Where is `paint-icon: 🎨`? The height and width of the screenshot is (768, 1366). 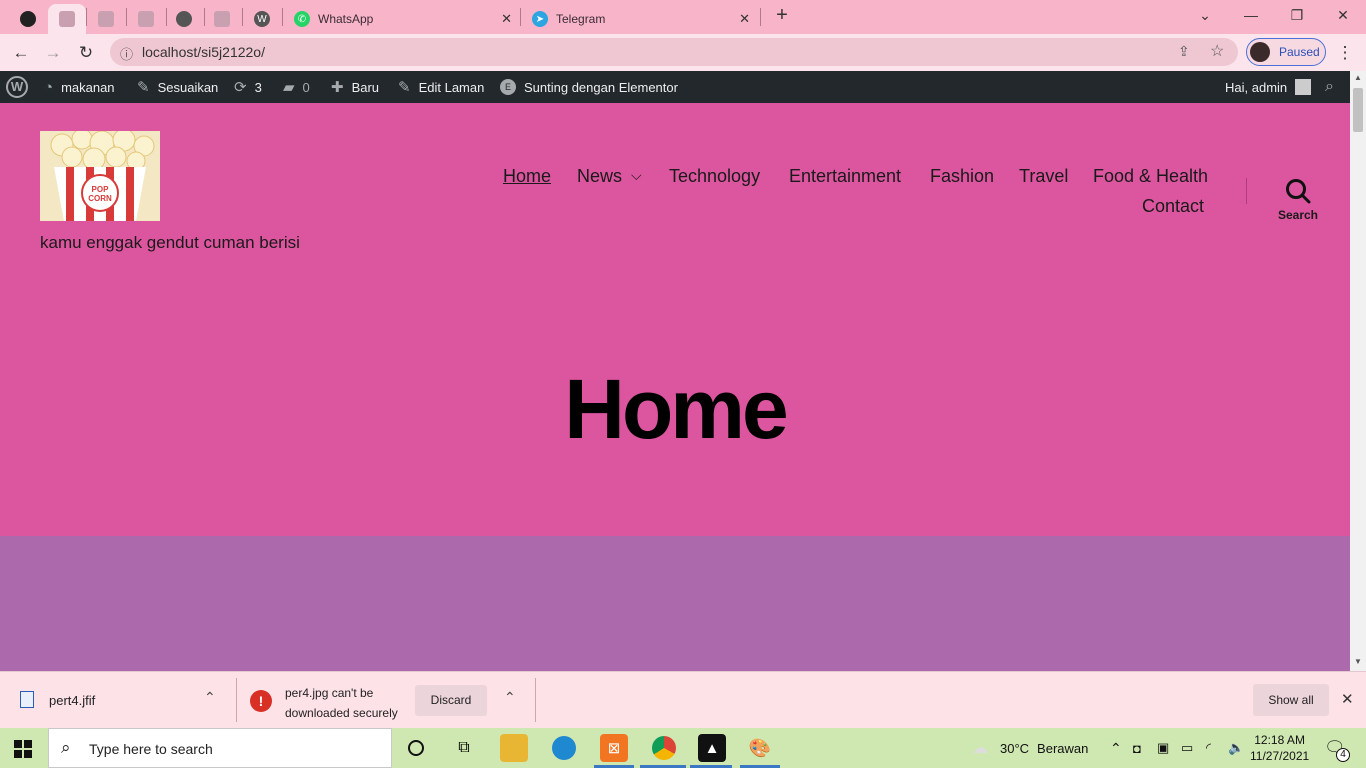
paint-icon: 🎨 is located at coordinates (760, 748).